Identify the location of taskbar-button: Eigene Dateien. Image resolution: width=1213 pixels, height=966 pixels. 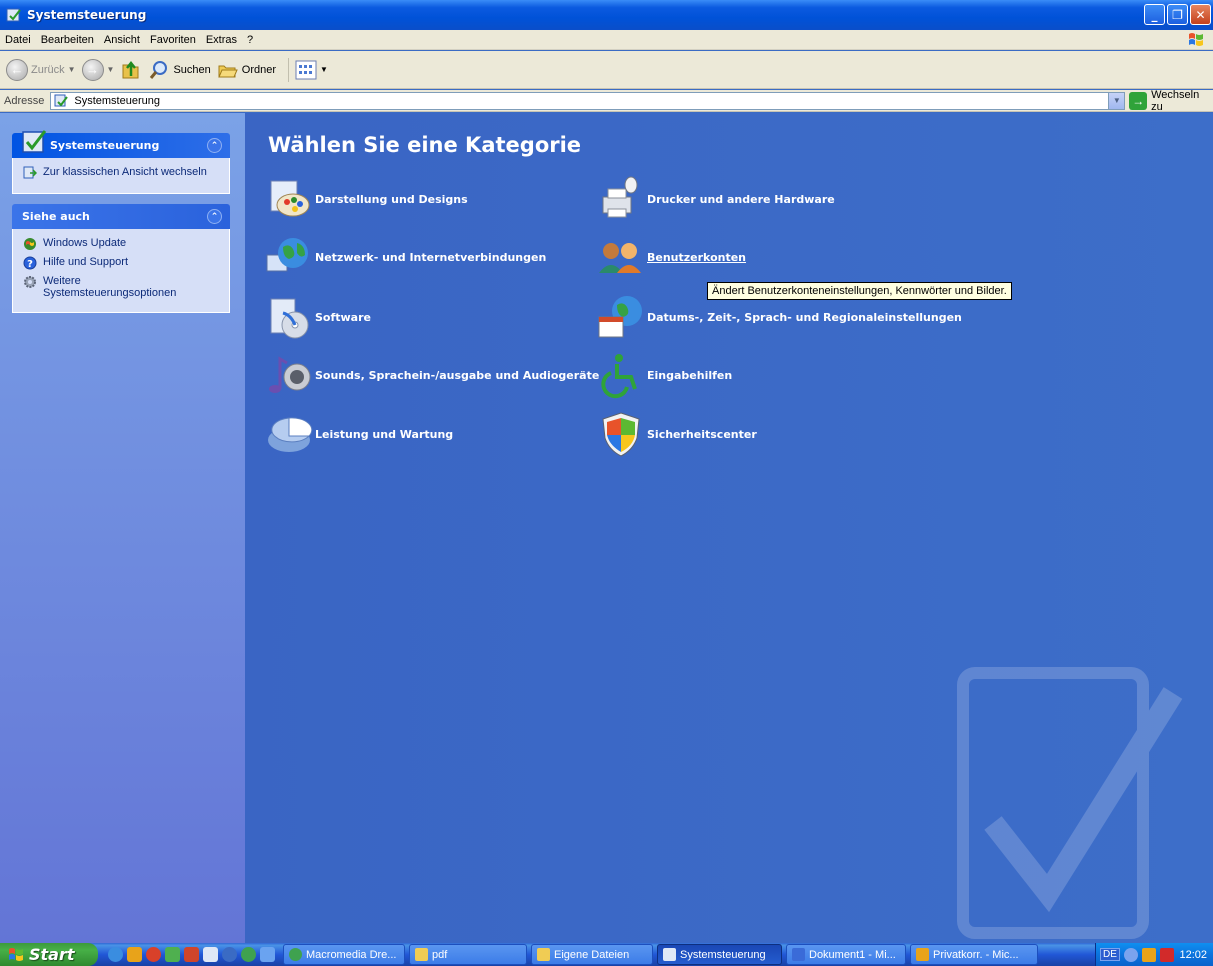
(592, 954).